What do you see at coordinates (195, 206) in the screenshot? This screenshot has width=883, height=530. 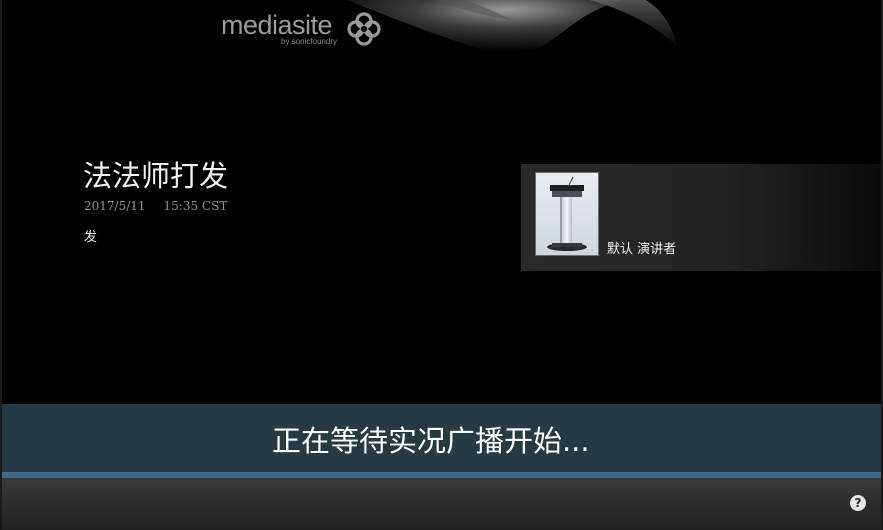 I see `presentation-time: 15:35 CST` at bounding box center [195, 206].